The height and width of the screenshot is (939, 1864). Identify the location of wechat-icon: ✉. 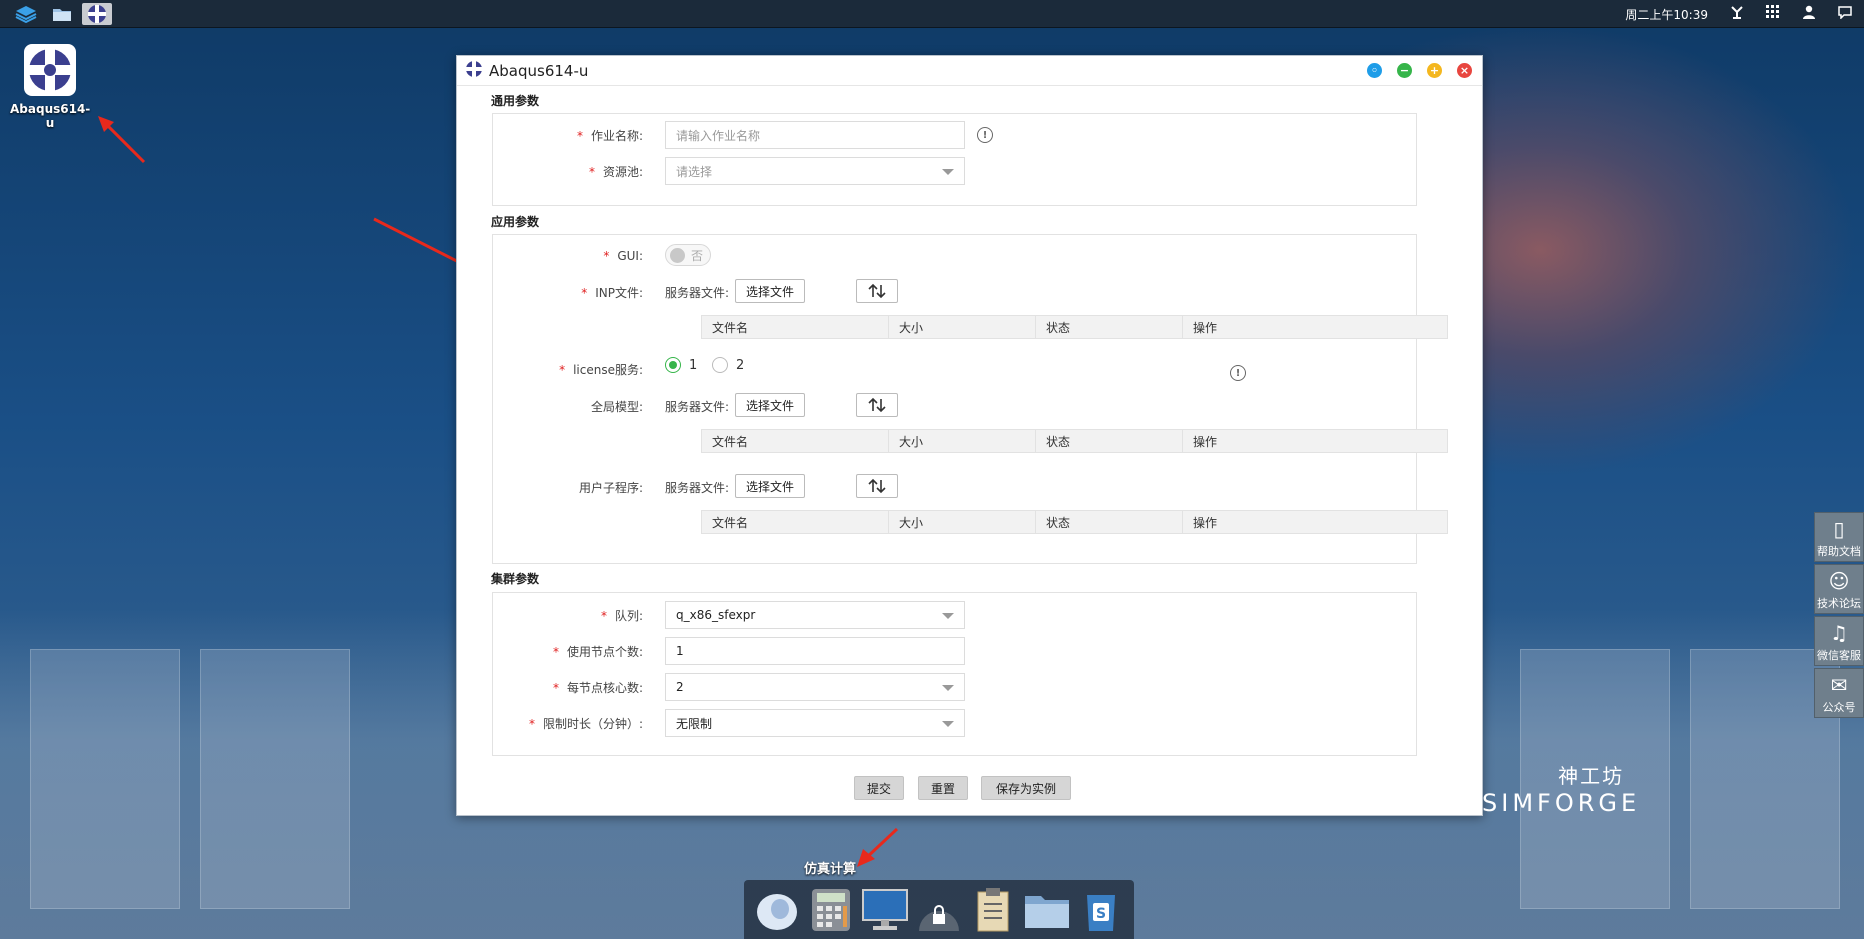
(1839, 685).